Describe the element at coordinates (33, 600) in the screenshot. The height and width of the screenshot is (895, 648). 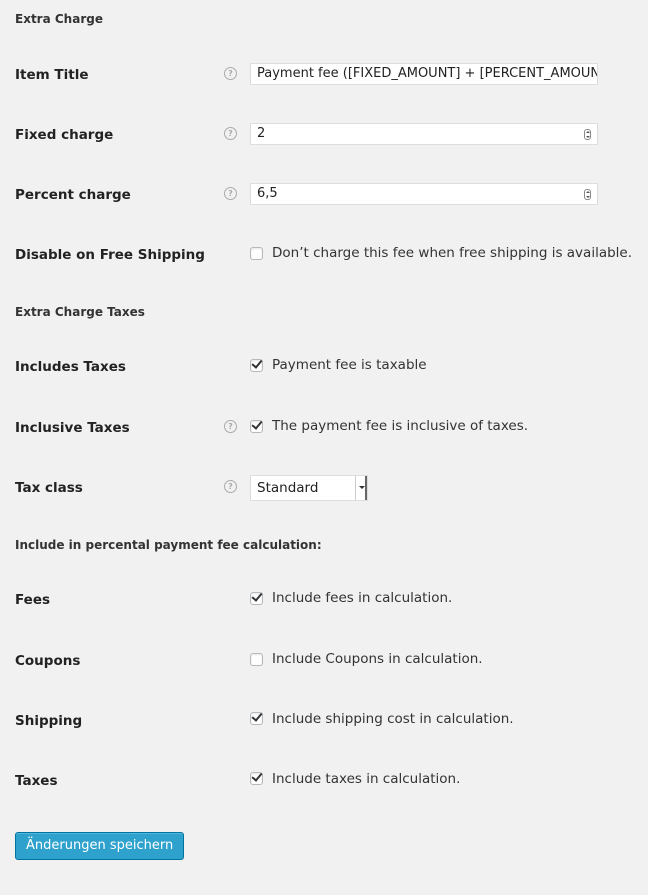
I see `fees-label: Fees` at that location.